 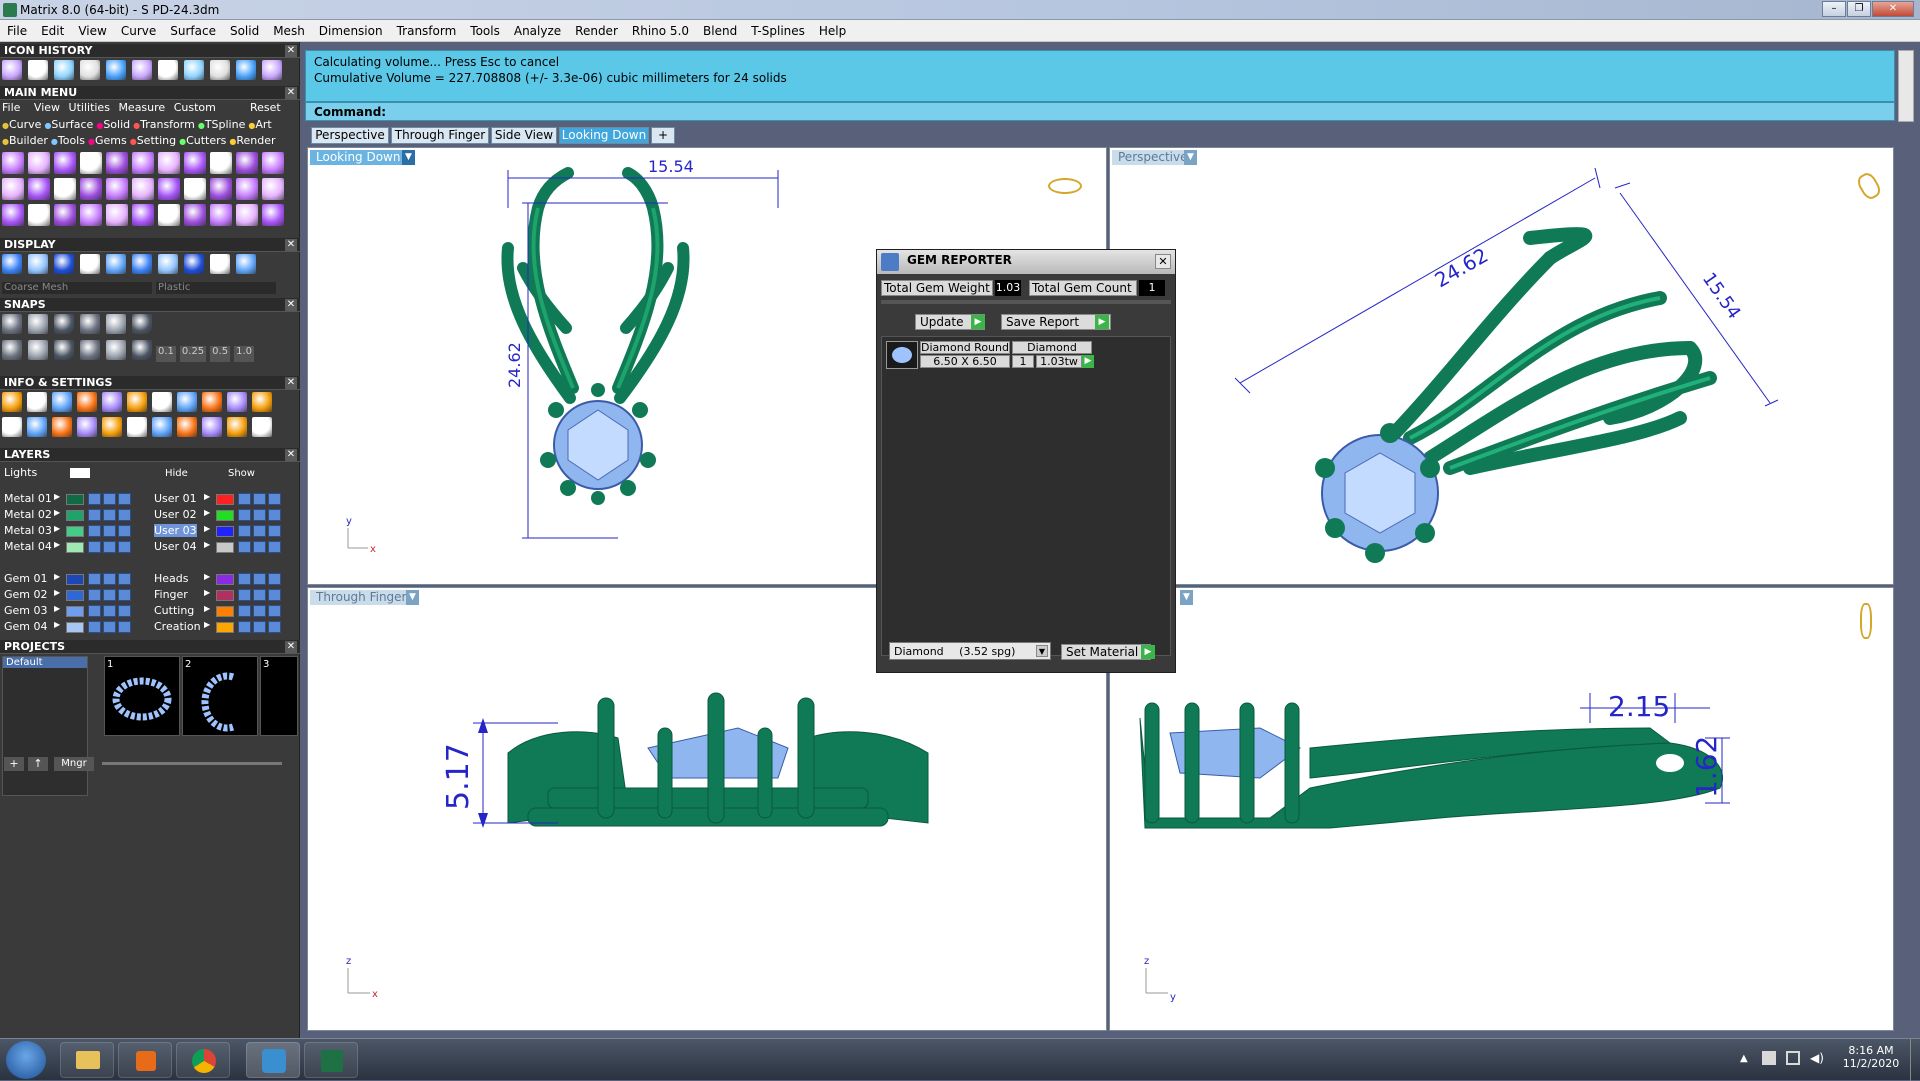 What do you see at coordinates (192, 763) in the screenshot?
I see `projects-slider` at bounding box center [192, 763].